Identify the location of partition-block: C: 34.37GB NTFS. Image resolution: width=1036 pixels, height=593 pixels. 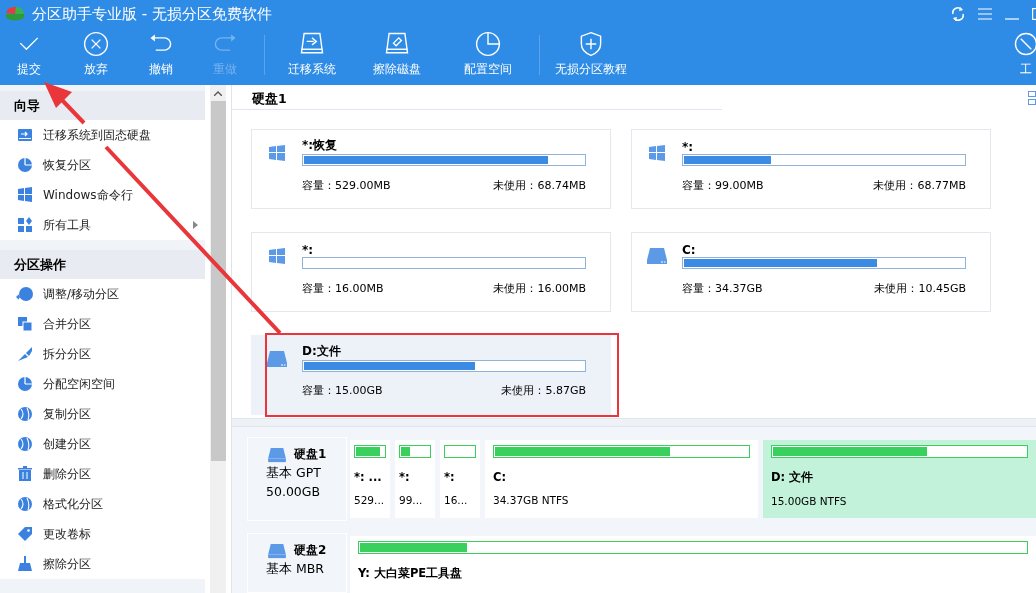
(621, 479).